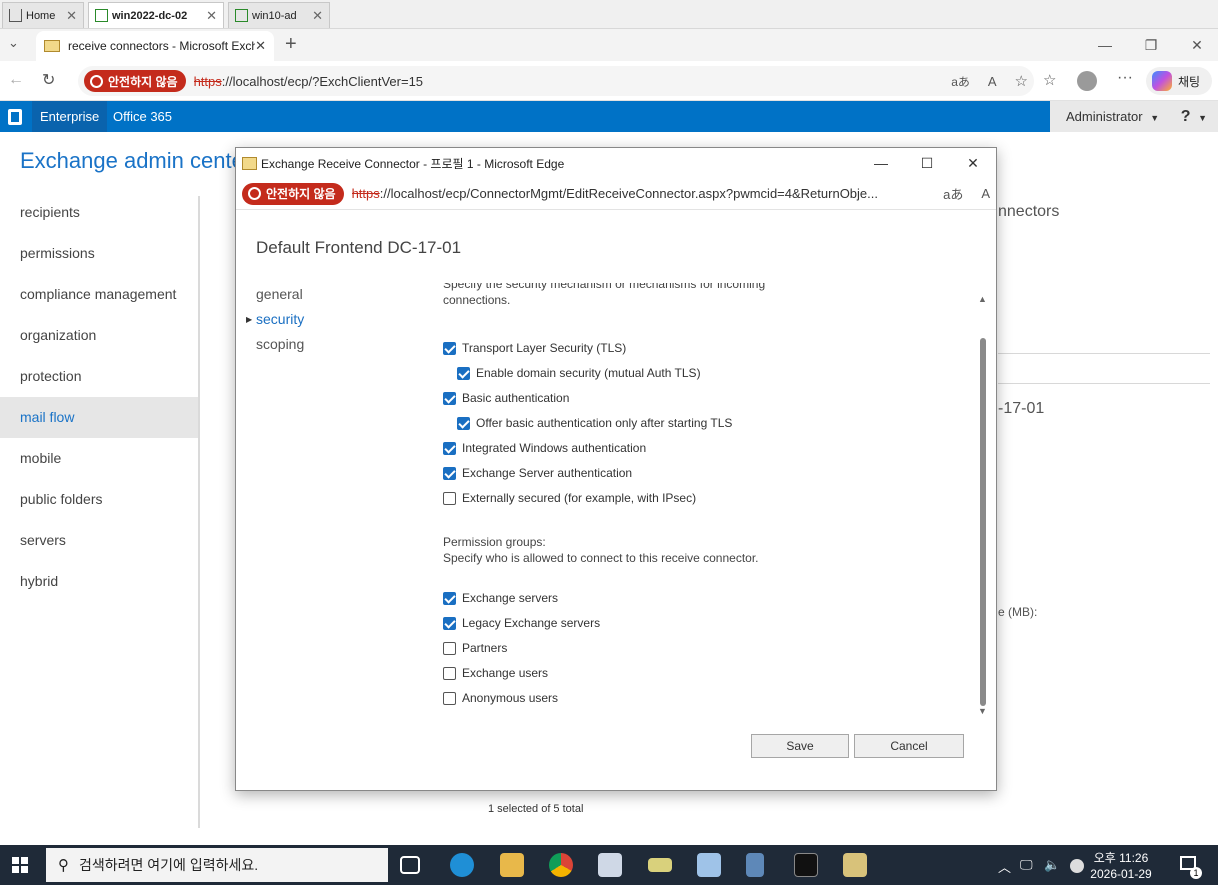 The image size is (1218, 885). I want to click on enterprise-link: Enterprise, so click(70, 116).